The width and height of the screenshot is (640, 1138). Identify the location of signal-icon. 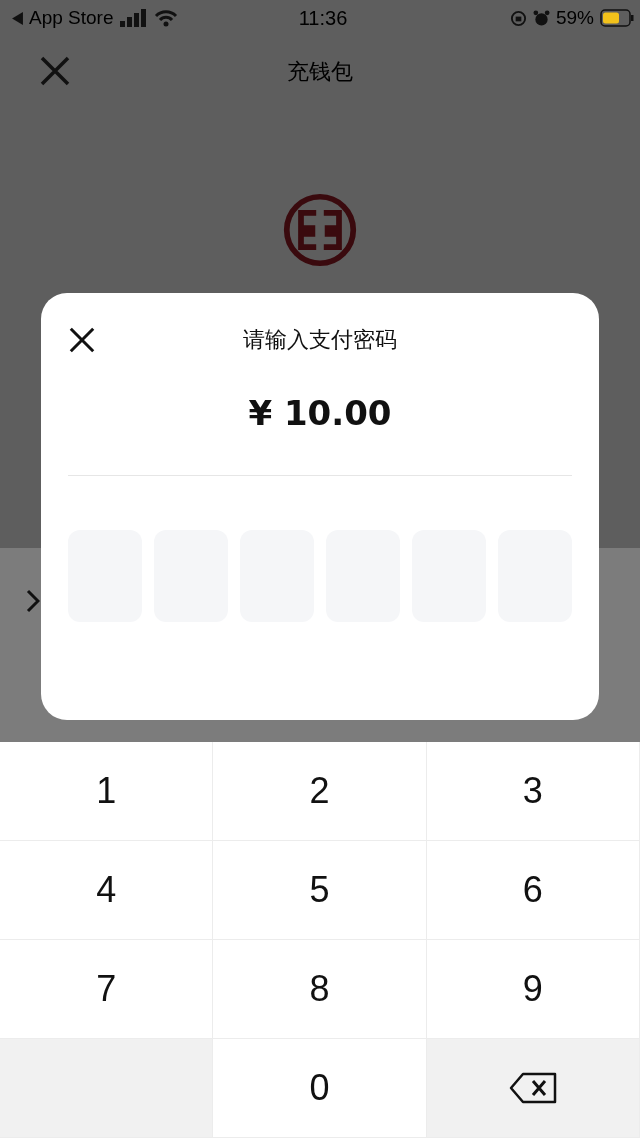
(133, 18).